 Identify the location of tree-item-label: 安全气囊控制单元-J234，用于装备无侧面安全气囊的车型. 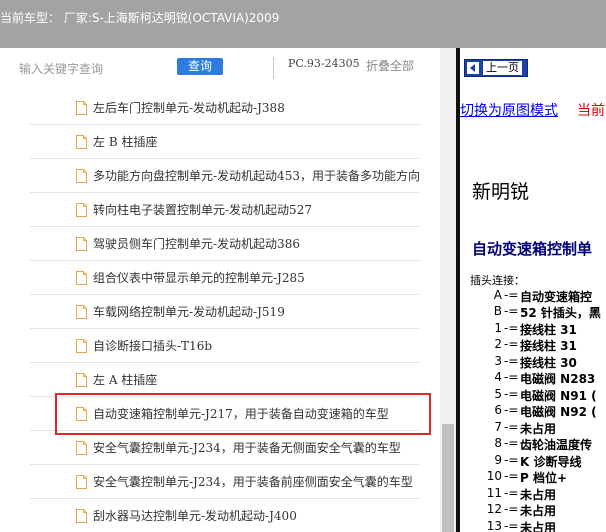
(247, 448).